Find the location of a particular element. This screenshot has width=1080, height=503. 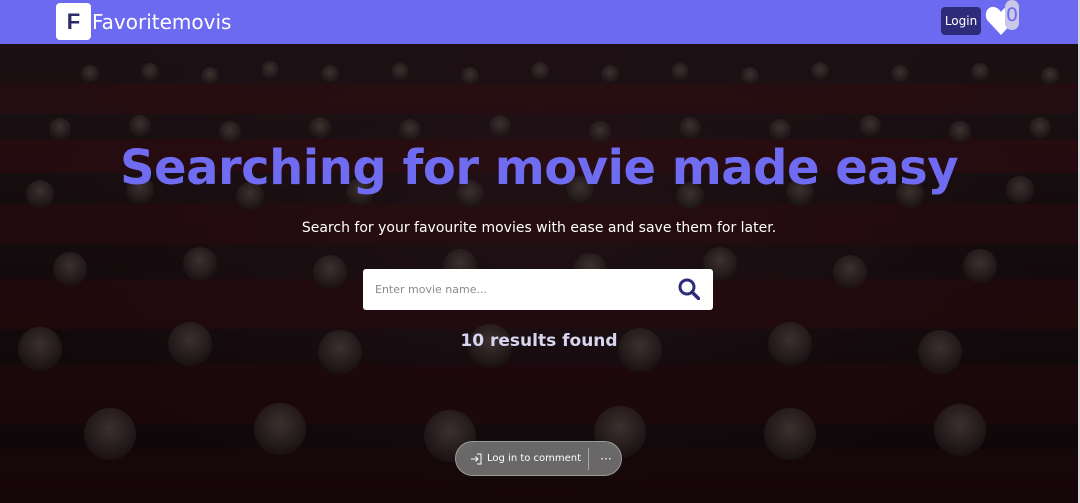

search-button is located at coordinates (689, 289).